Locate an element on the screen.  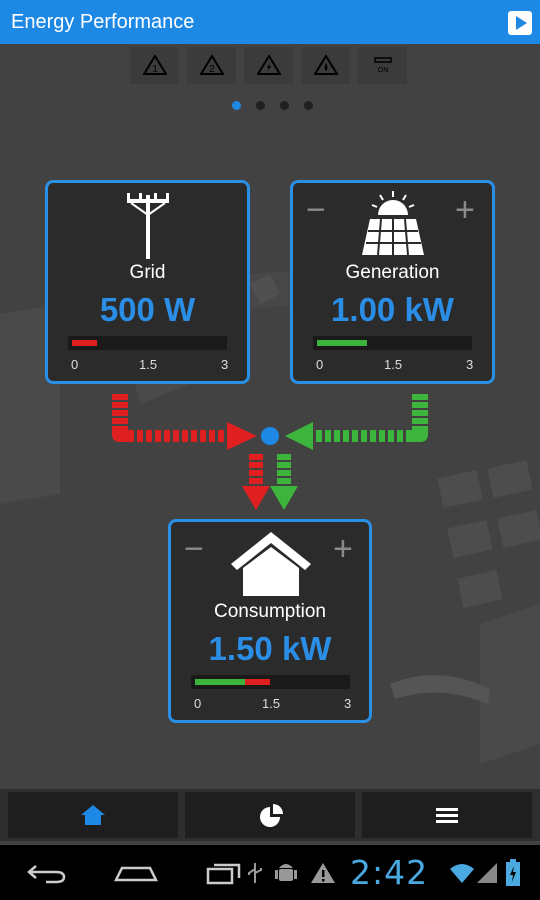
page-indicator is located at coordinates (272, 106).